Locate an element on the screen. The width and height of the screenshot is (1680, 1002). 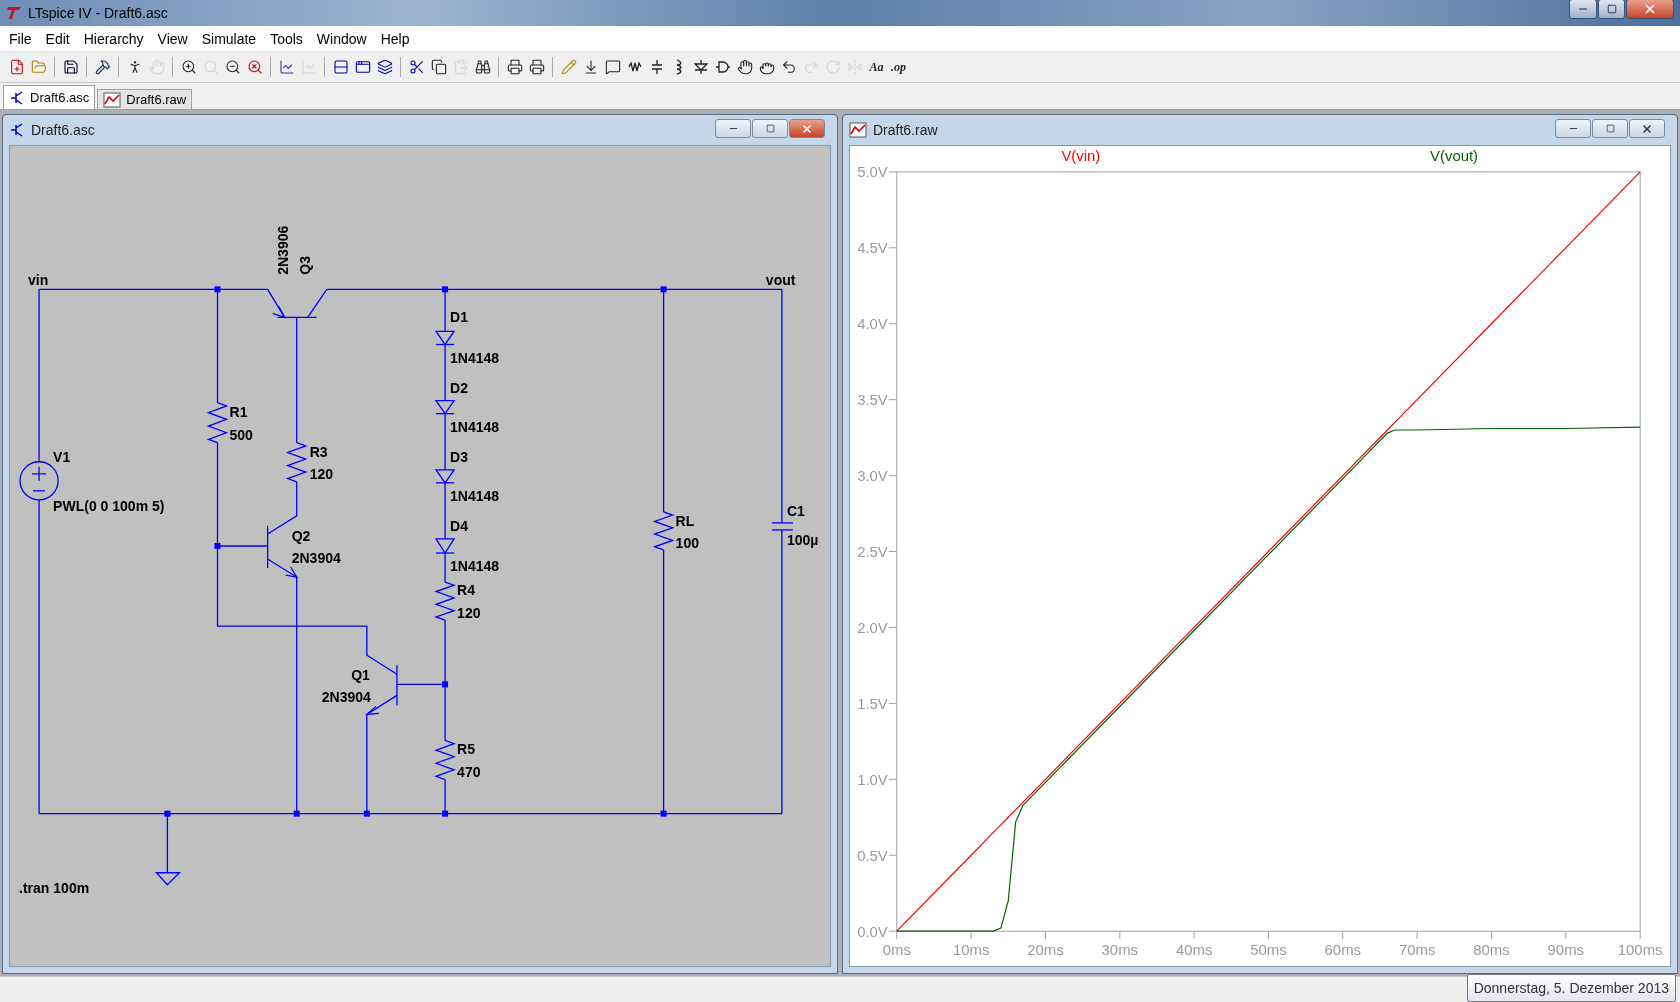
component-value: 100 is located at coordinates (687, 542).